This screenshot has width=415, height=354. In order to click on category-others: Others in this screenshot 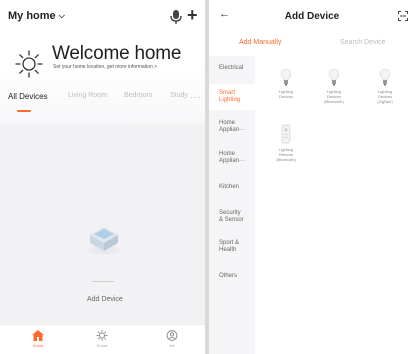, I will do `click(228, 276)`.